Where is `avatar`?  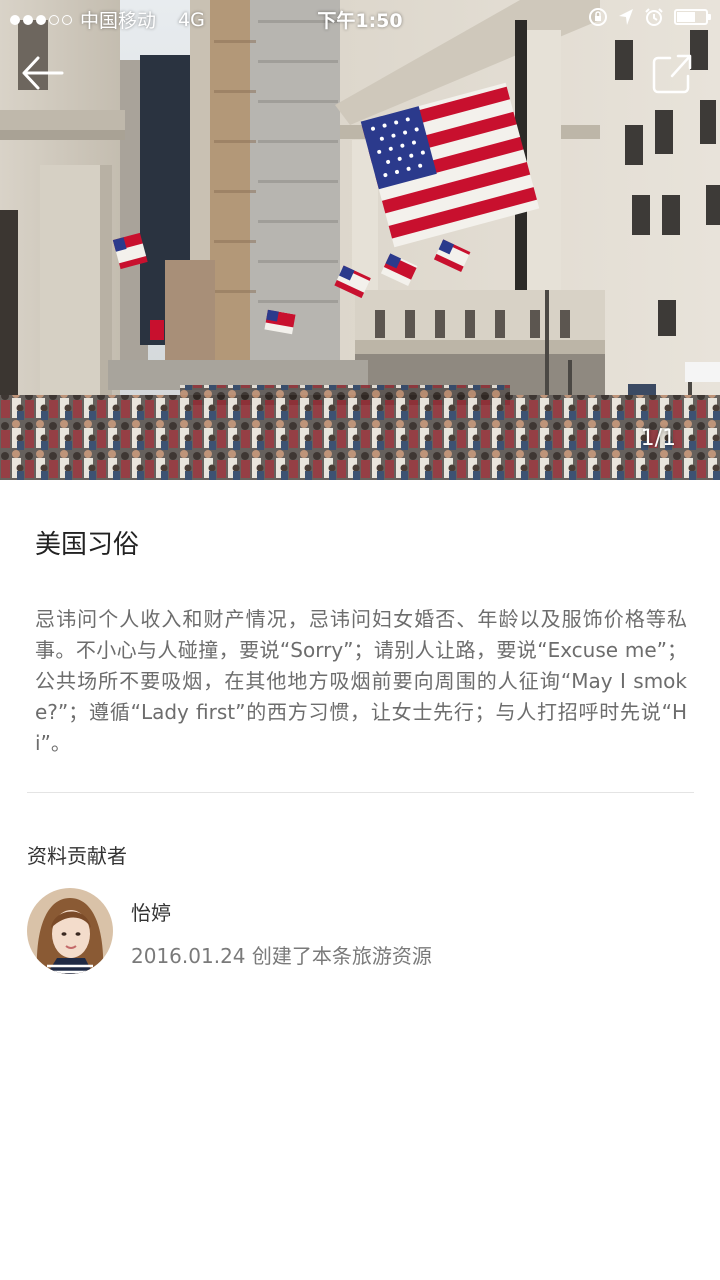
avatar is located at coordinates (70, 931).